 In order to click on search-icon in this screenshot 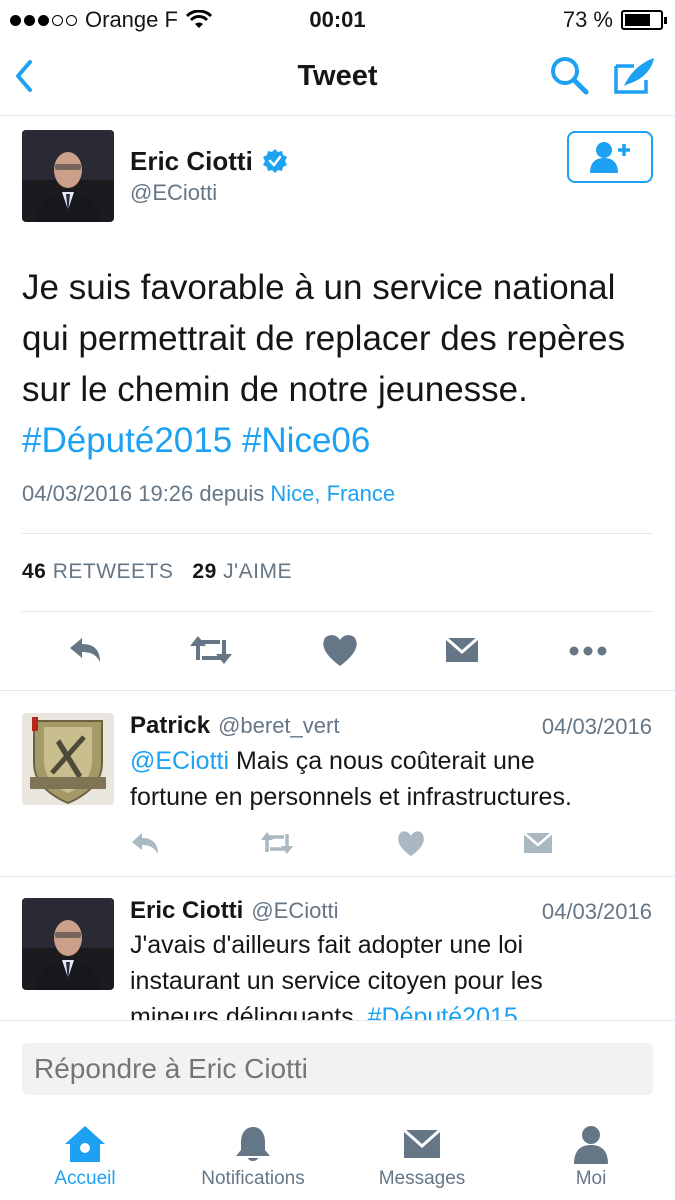, I will do `click(569, 75)`.